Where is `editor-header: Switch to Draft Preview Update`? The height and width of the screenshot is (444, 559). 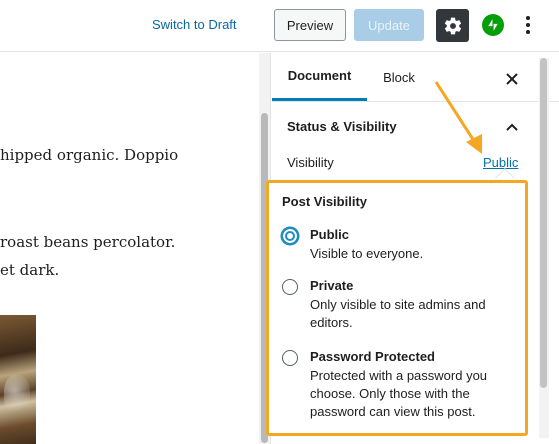
editor-header: Switch to Draft Preview Update is located at coordinates (279, 26).